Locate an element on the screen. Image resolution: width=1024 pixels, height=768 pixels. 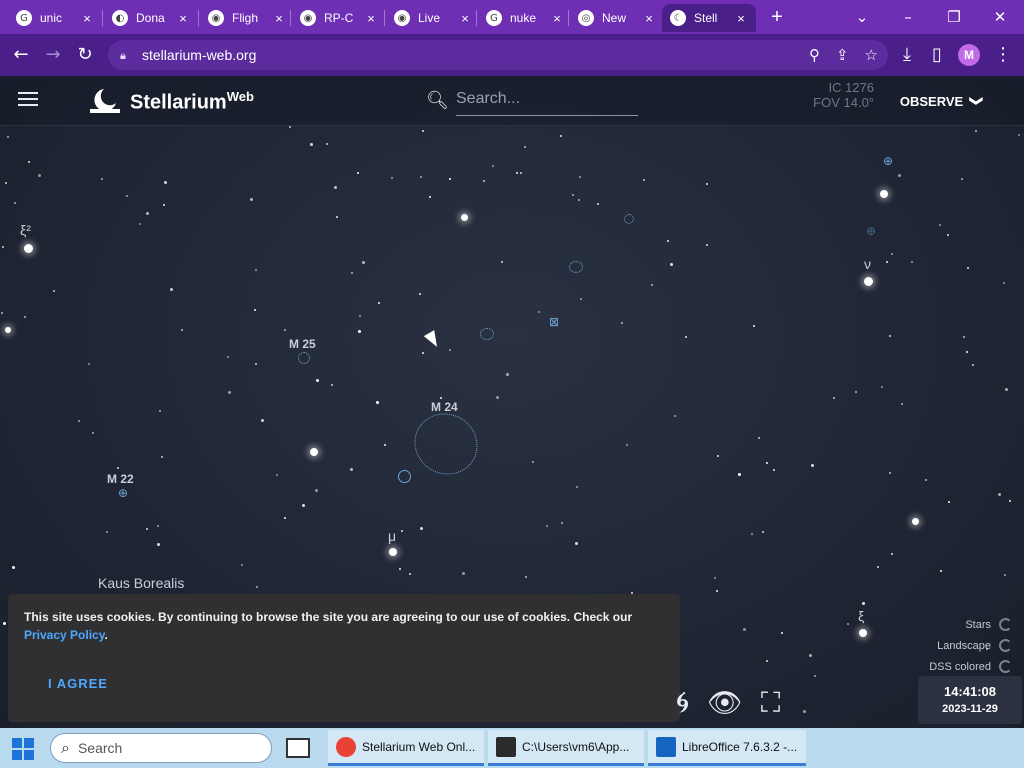
side-panel-icon: ▯ is located at coordinates (937, 55).